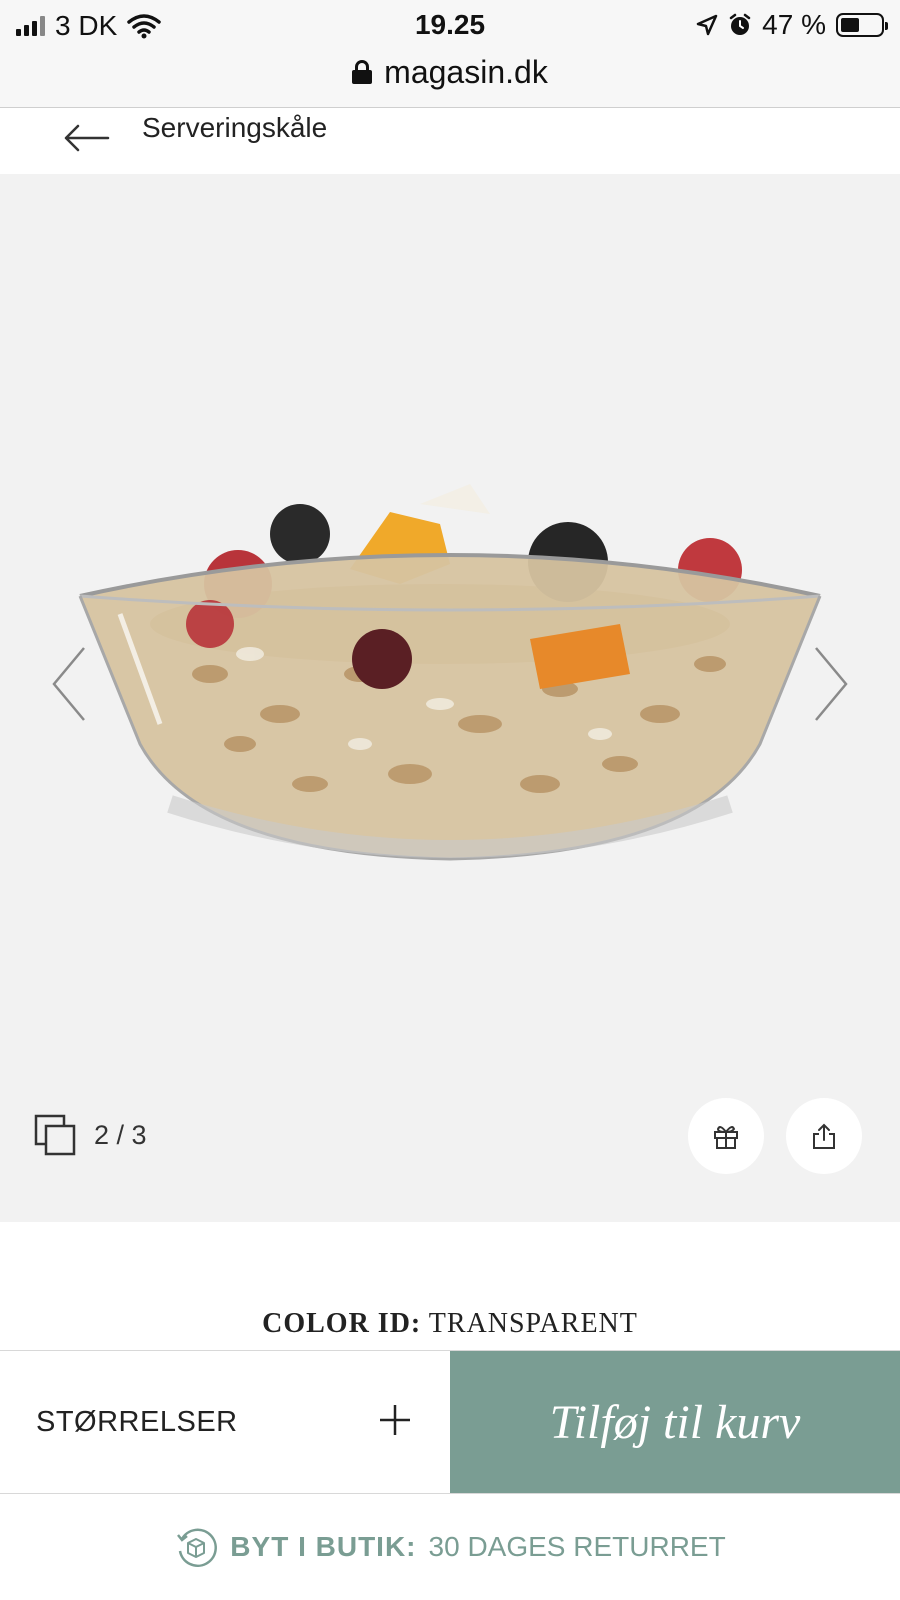  What do you see at coordinates (450, 141) in the screenshot?
I see `page-header` at bounding box center [450, 141].